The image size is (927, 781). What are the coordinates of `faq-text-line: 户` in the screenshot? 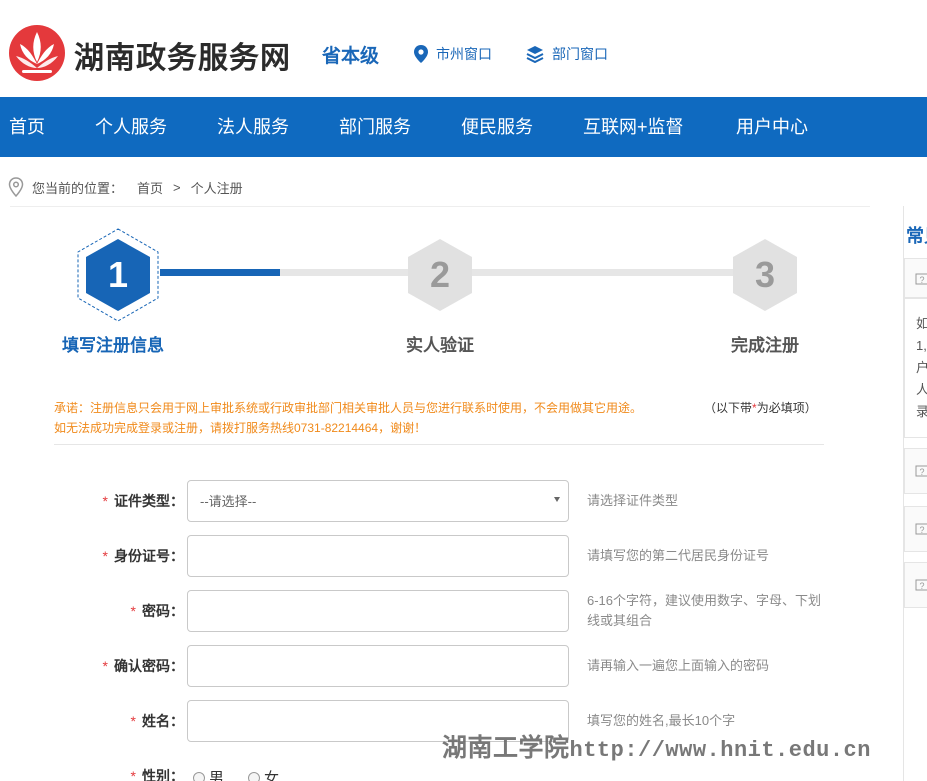 It's located at (921, 368).